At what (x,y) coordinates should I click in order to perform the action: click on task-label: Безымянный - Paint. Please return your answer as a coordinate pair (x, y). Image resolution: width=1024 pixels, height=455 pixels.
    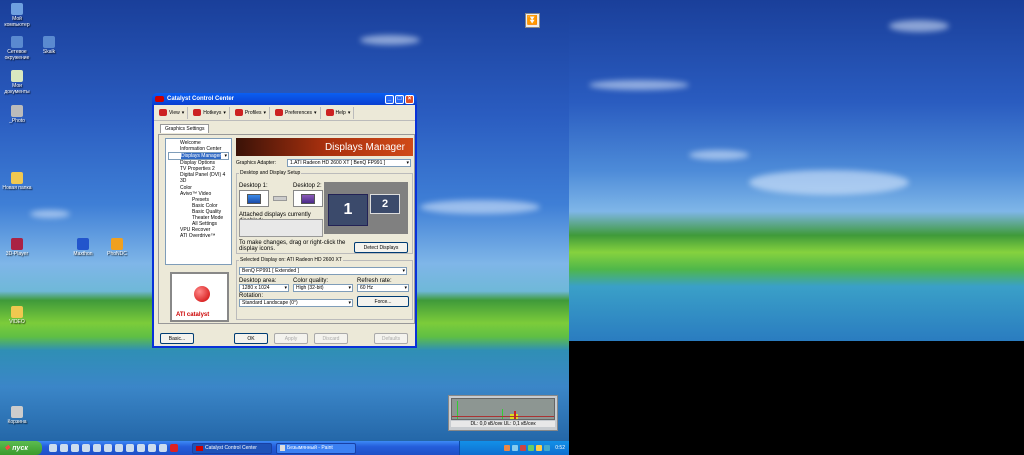
    Looking at the image, I should click on (310, 448).